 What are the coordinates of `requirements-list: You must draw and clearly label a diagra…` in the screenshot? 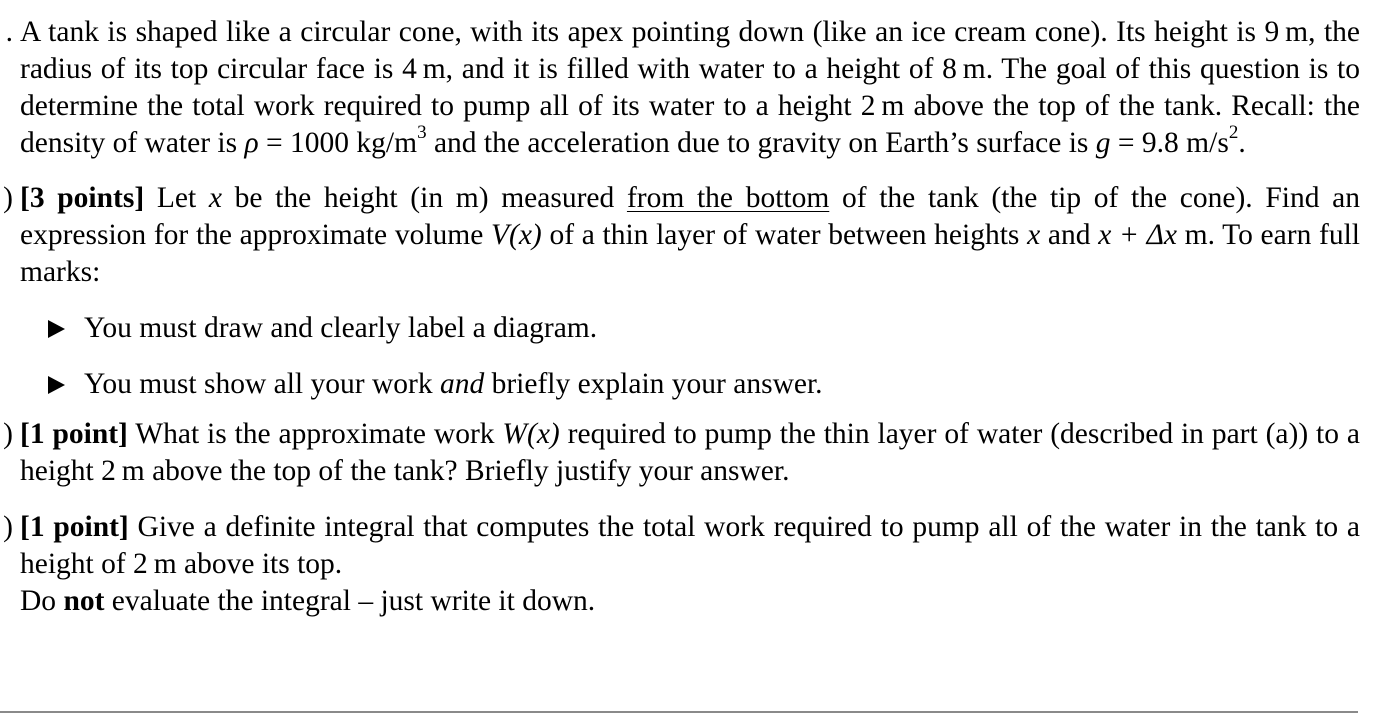 It's located at (690, 356).